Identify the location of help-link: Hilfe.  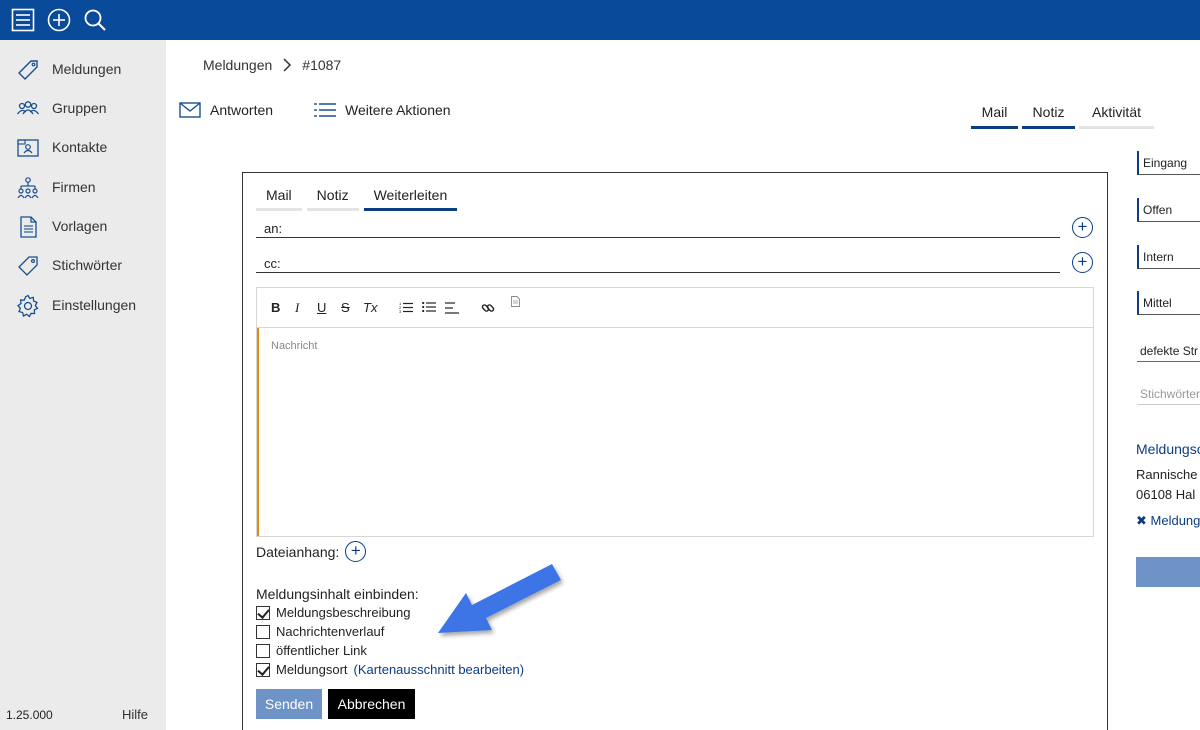
(135, 714).